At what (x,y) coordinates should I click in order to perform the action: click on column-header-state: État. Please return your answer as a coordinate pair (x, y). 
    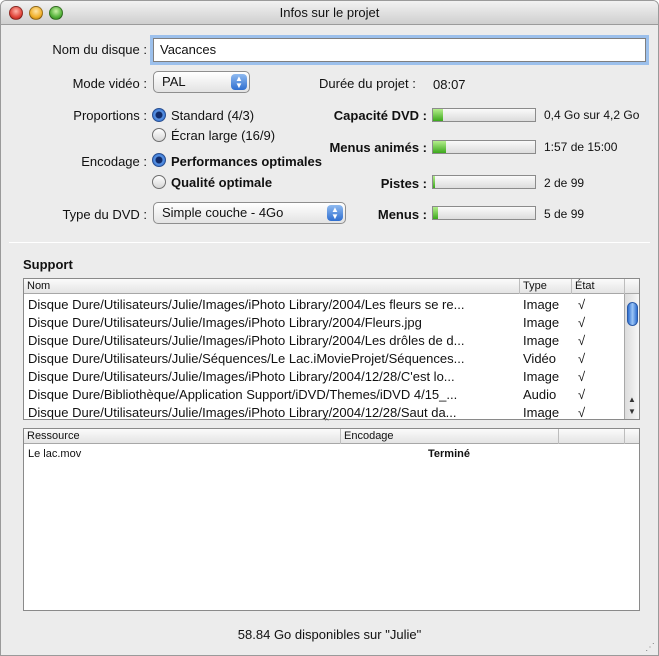
    Looking at the image, I should click on (598, 286).